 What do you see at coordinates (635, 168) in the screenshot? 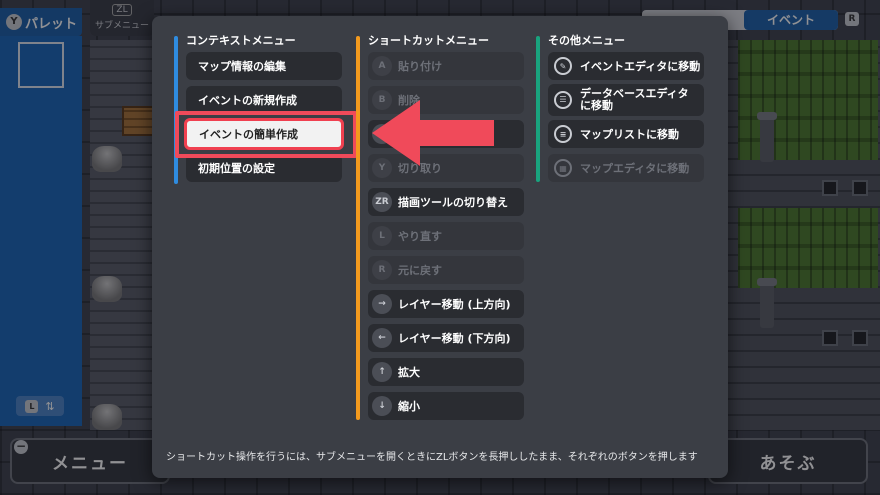
I see `menu-item-label: マップエディタに移動` at bounding box center [635, 168].